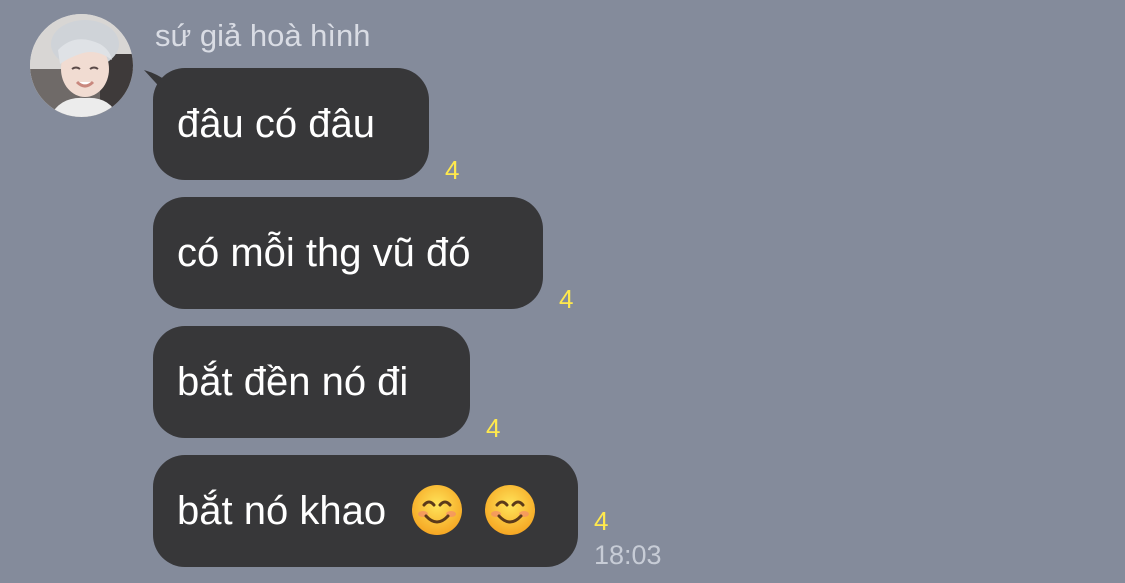 The height and width of the screenshot is (583, 1125). I want to click on message-text: có mỗi thg vũ đó, so click(324, 253).